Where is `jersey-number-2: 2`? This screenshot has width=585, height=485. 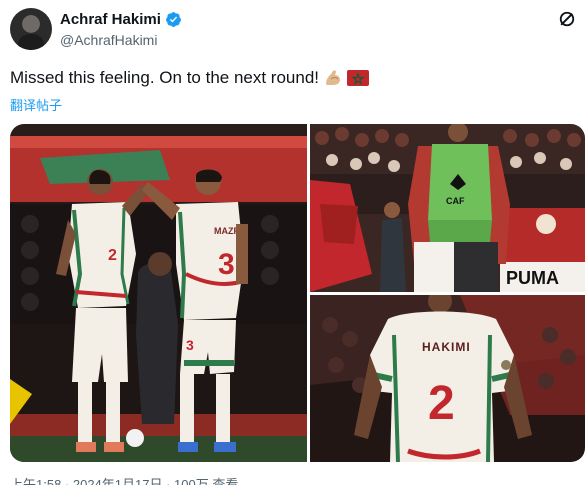
jersey-number-2: 2 is located at coordinates (441, 403).